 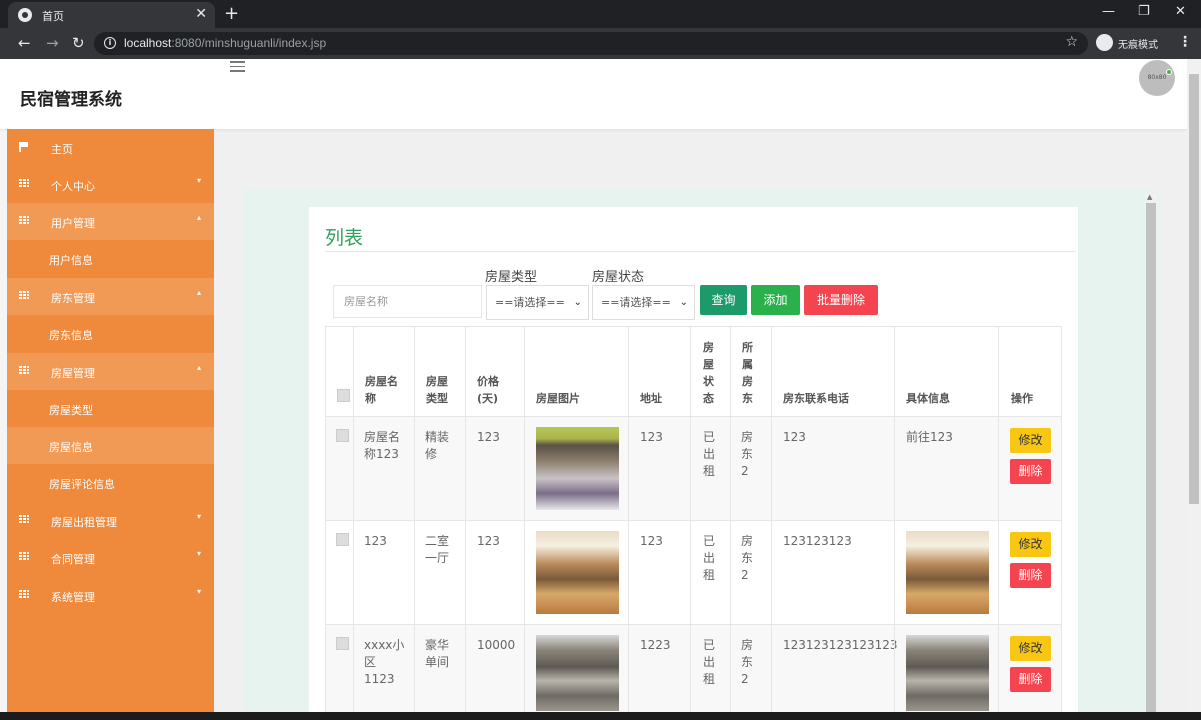 What do you see at coordinates (382, 445) in the screenshot?
I see `house-name-cell: 房屋名称123` at bounding box center [382, 445].